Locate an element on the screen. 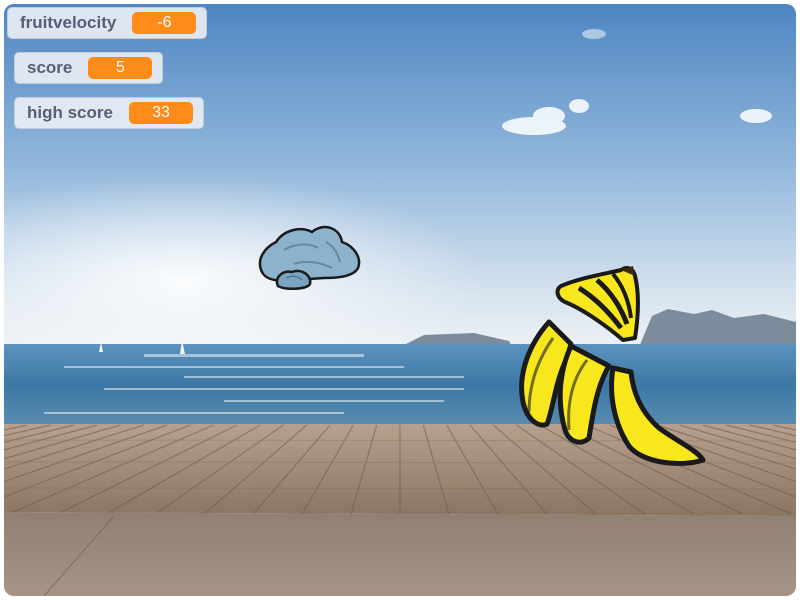 This screenshot has height=600, width=800. high-score-value: 33 is located at coordinates (160, 113).